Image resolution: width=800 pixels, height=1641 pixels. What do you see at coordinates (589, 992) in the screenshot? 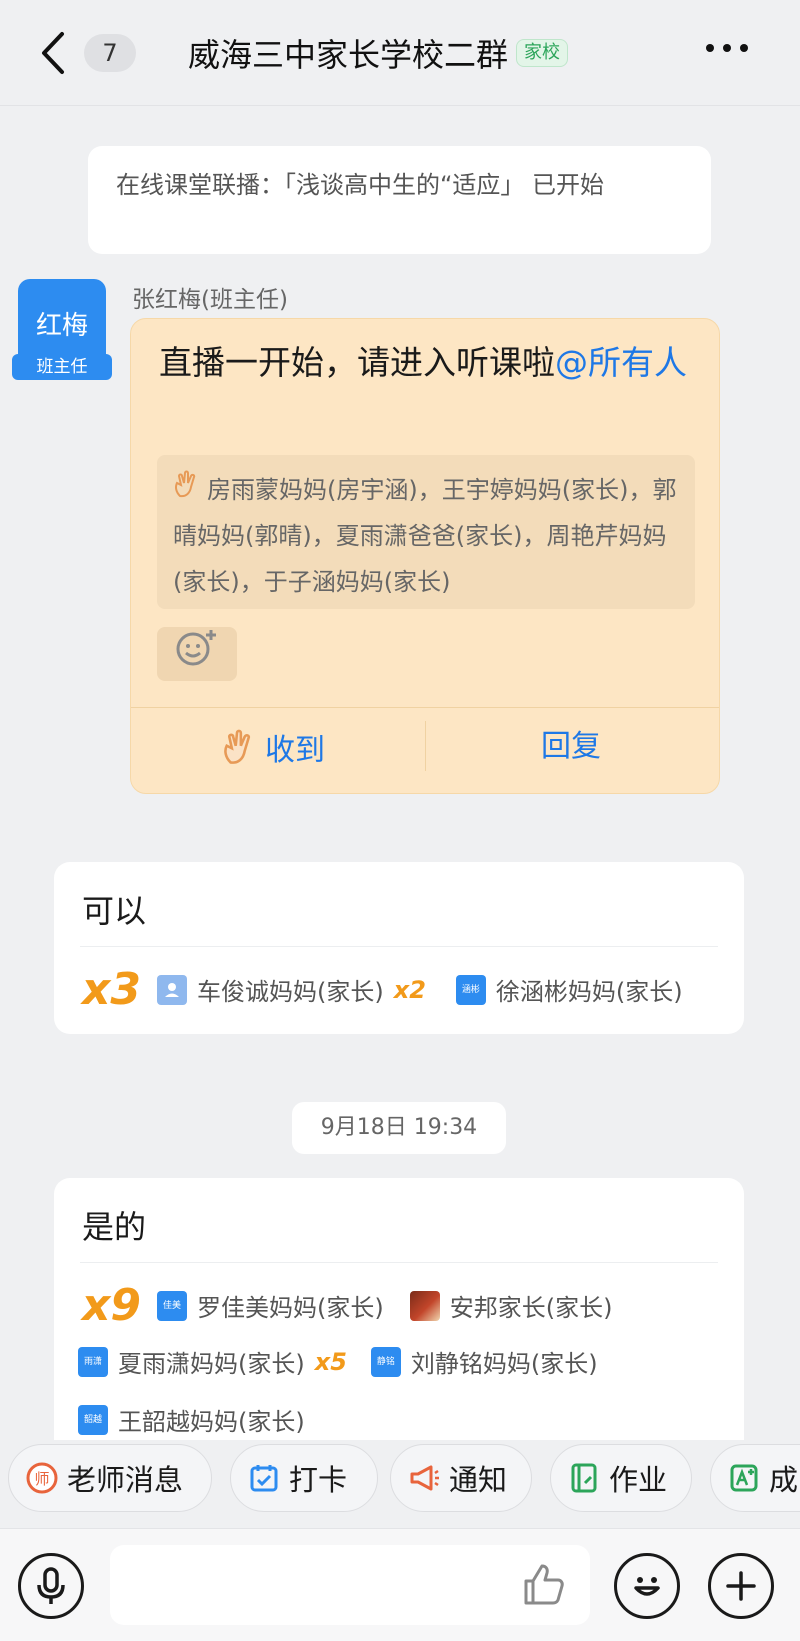
I see `person-name: 徐涵彬妈妈(家长)` at bounding box center [589, 992].